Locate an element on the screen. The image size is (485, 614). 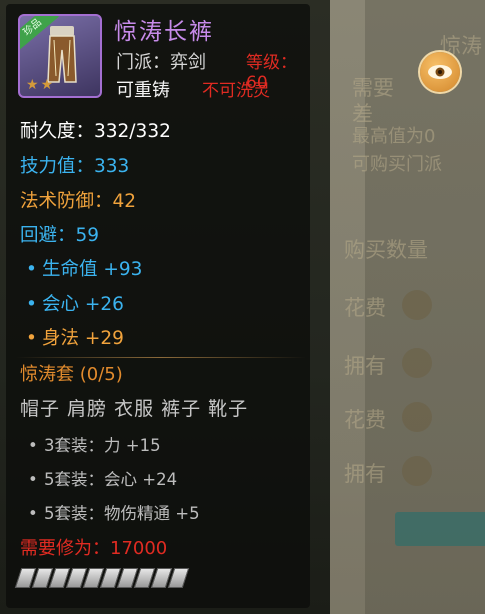
extra-stat: • 生命值 +93 is located at coordinates (84, 269).